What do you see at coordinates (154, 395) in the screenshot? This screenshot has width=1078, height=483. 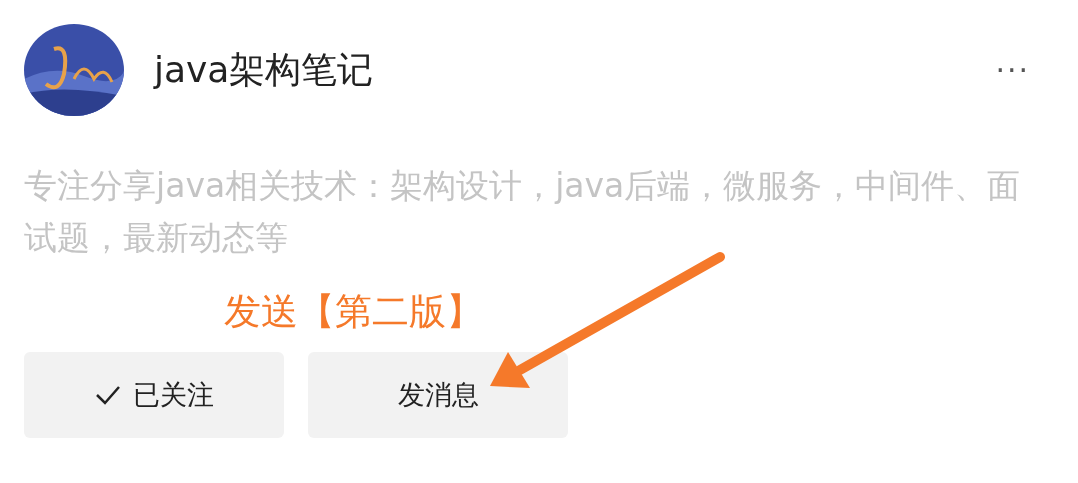 I see `follow-button: 已关注` at bounding box center [154, 395].